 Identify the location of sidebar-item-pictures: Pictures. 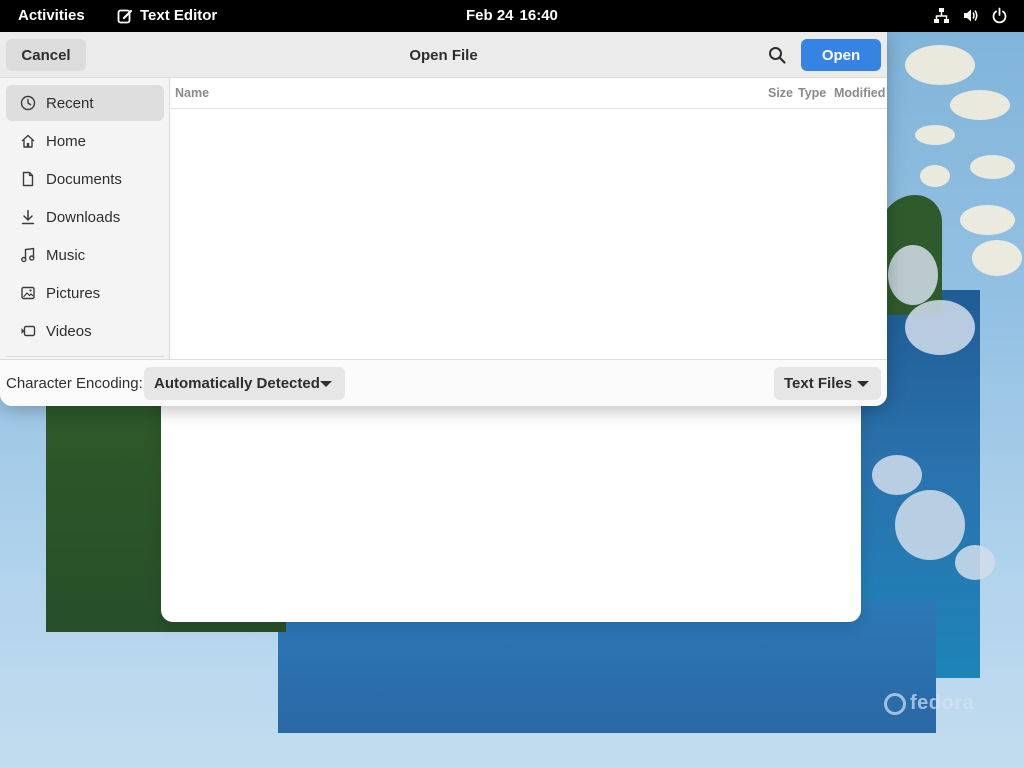
(85, 293).